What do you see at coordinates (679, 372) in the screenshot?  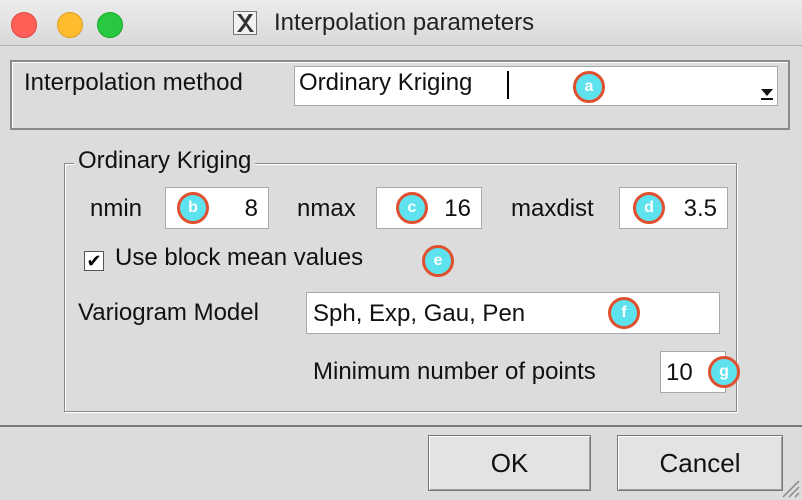 I see `min-points-value: 10` at bounding box center [679, 372].